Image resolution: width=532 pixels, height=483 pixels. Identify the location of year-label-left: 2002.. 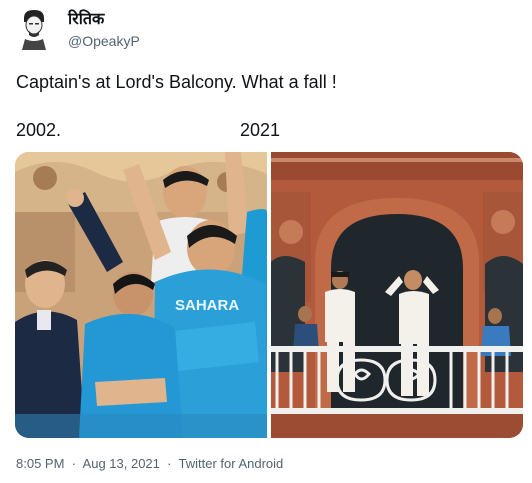
(39, 130).